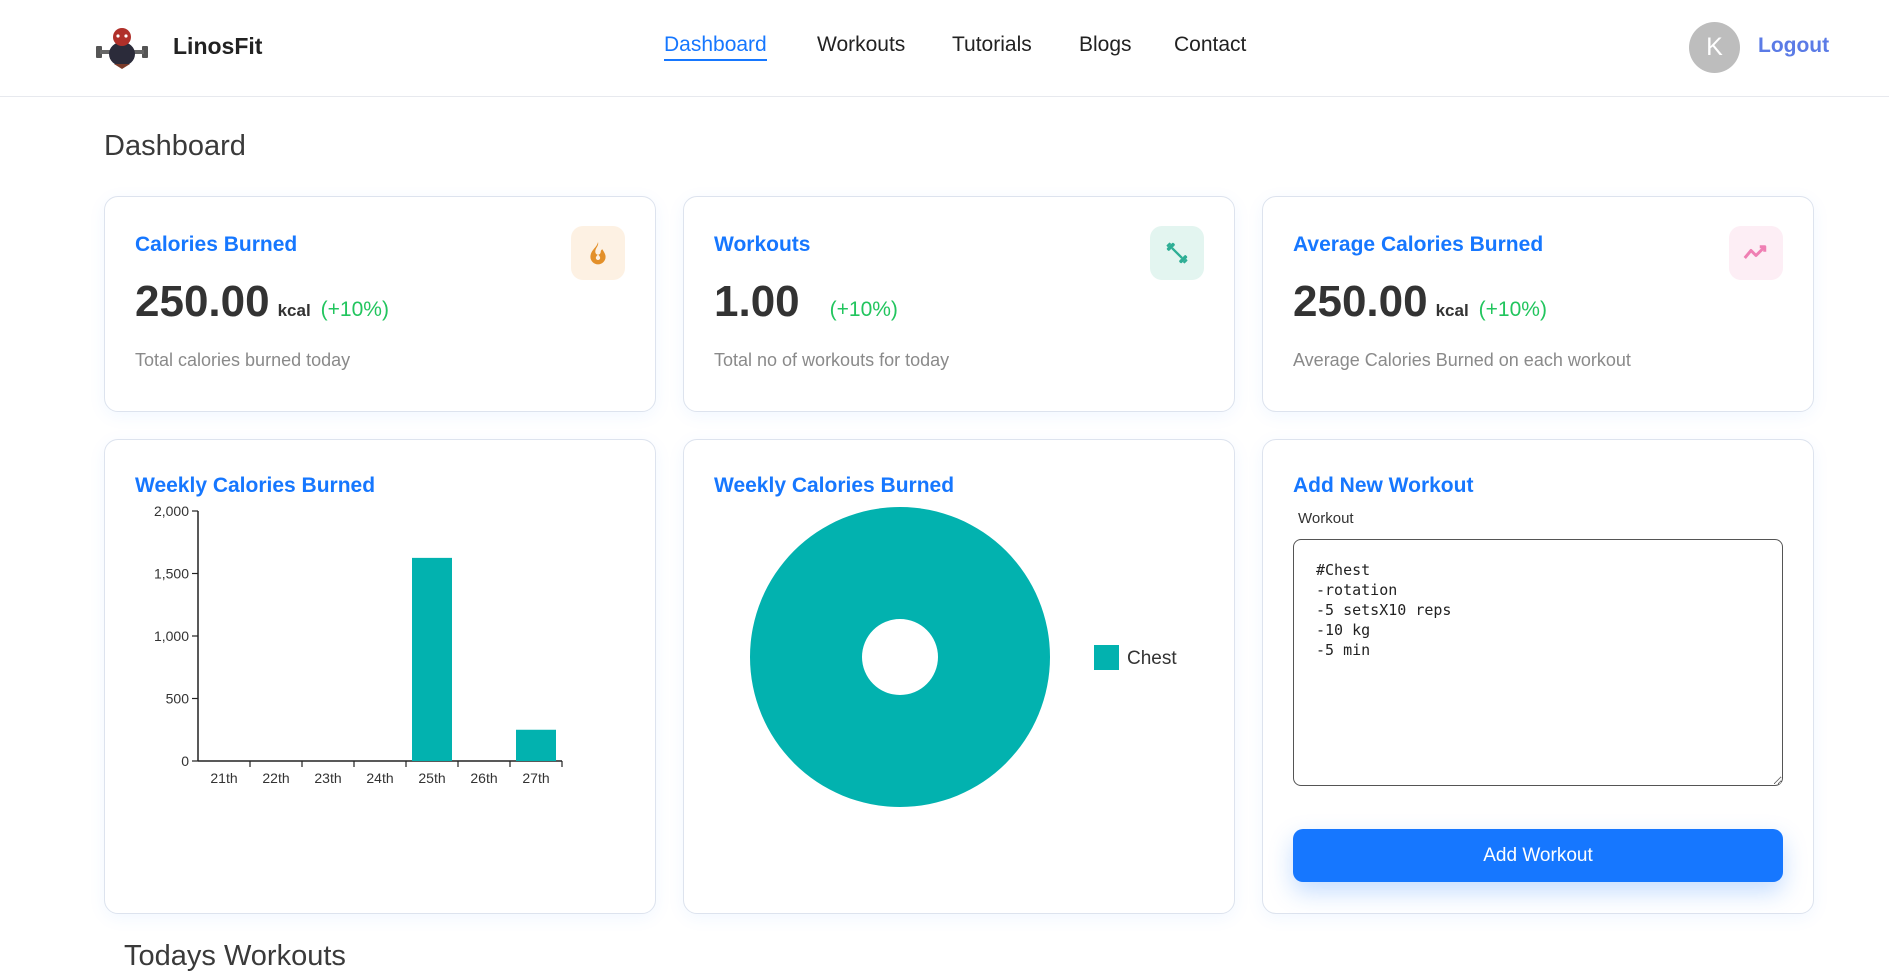  What do you see at coordinates (806, 302) in the screenshot?
I see `stat-value-row: 1.00 (+10%)` at bounding box center [806, 302].